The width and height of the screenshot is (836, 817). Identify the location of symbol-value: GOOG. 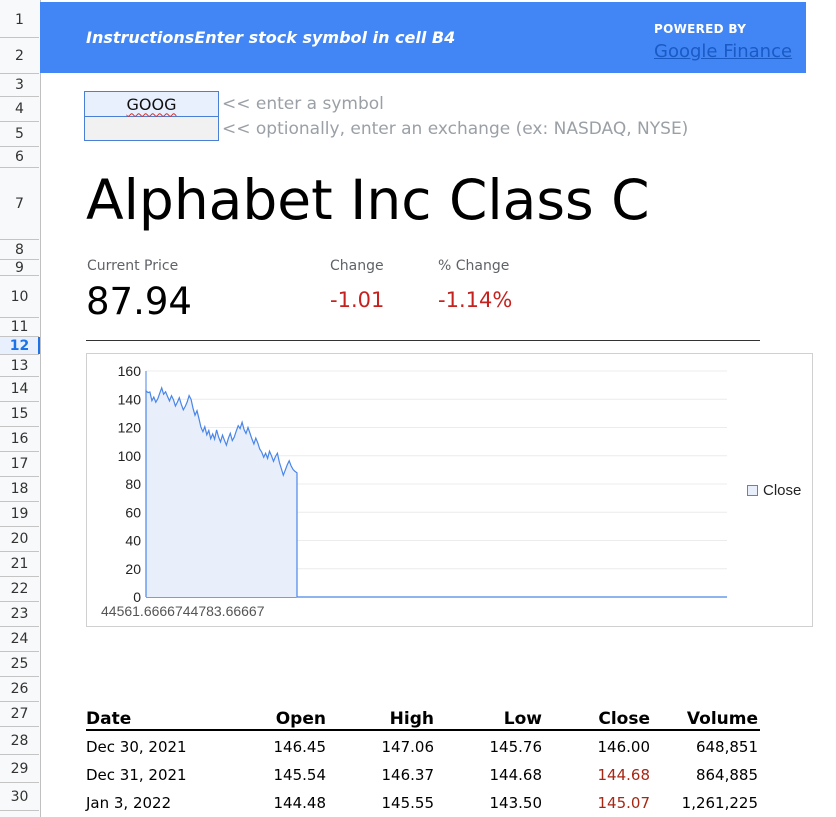
(151, 104).